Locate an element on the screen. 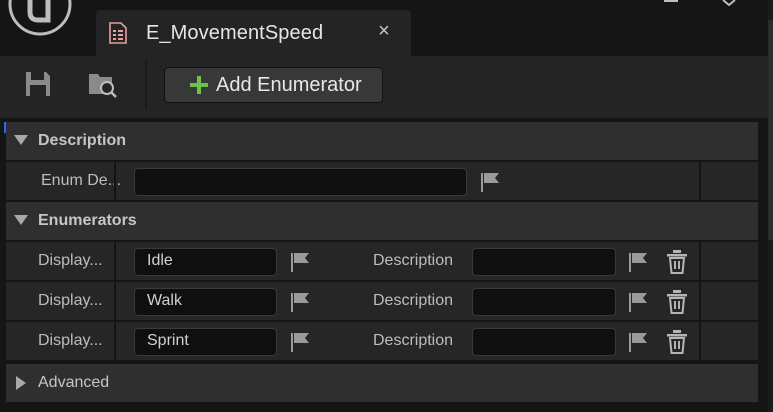  enum-asset-icon is located at coordinates (118, 33).